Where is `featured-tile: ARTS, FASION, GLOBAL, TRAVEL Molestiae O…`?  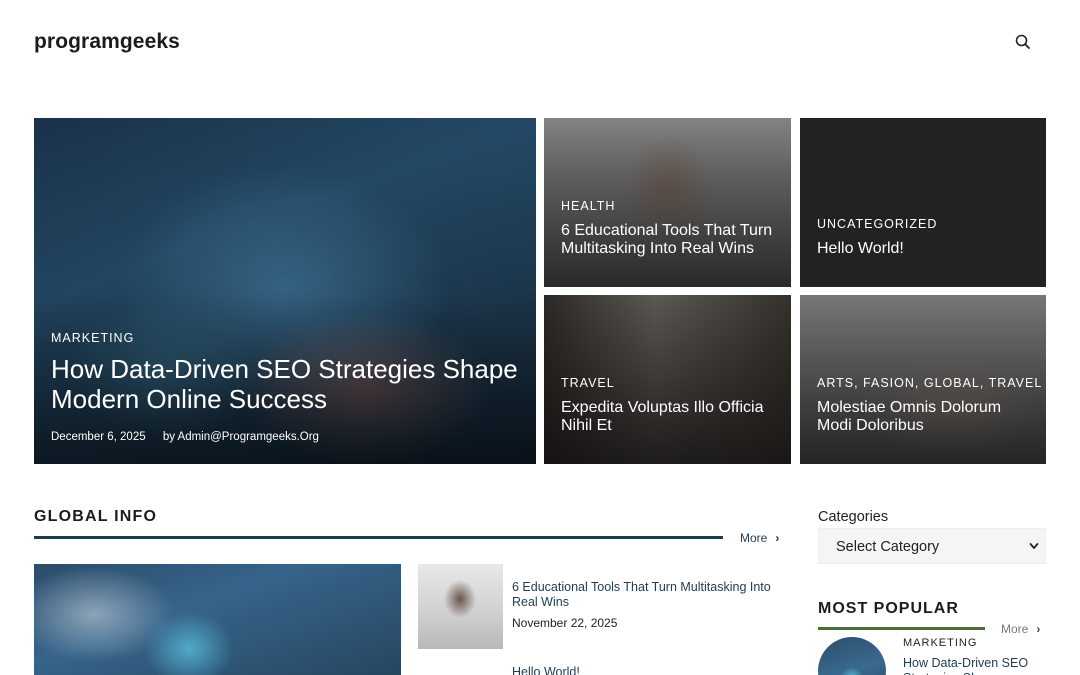
featured-tile: ARTS, FASION, GLOBAL, TRAVEL Molestiae O… is located at coordinates (923, 379).